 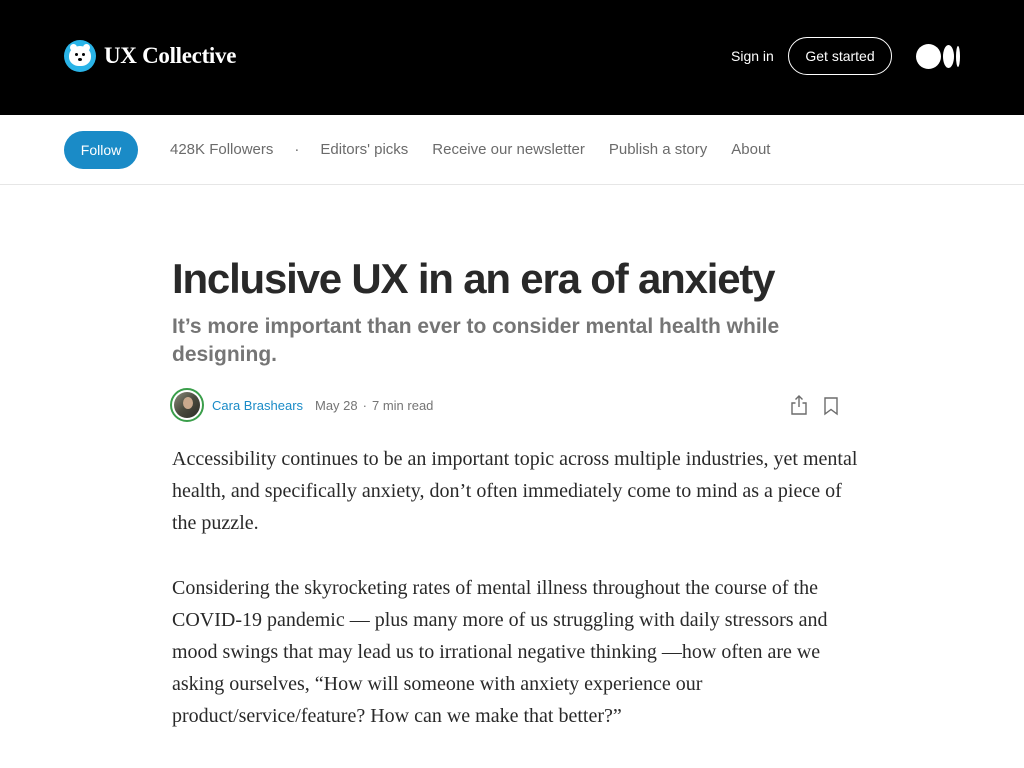 I want to click on nav-link-publish-story: Publish a story, so click(x=658, y=149).